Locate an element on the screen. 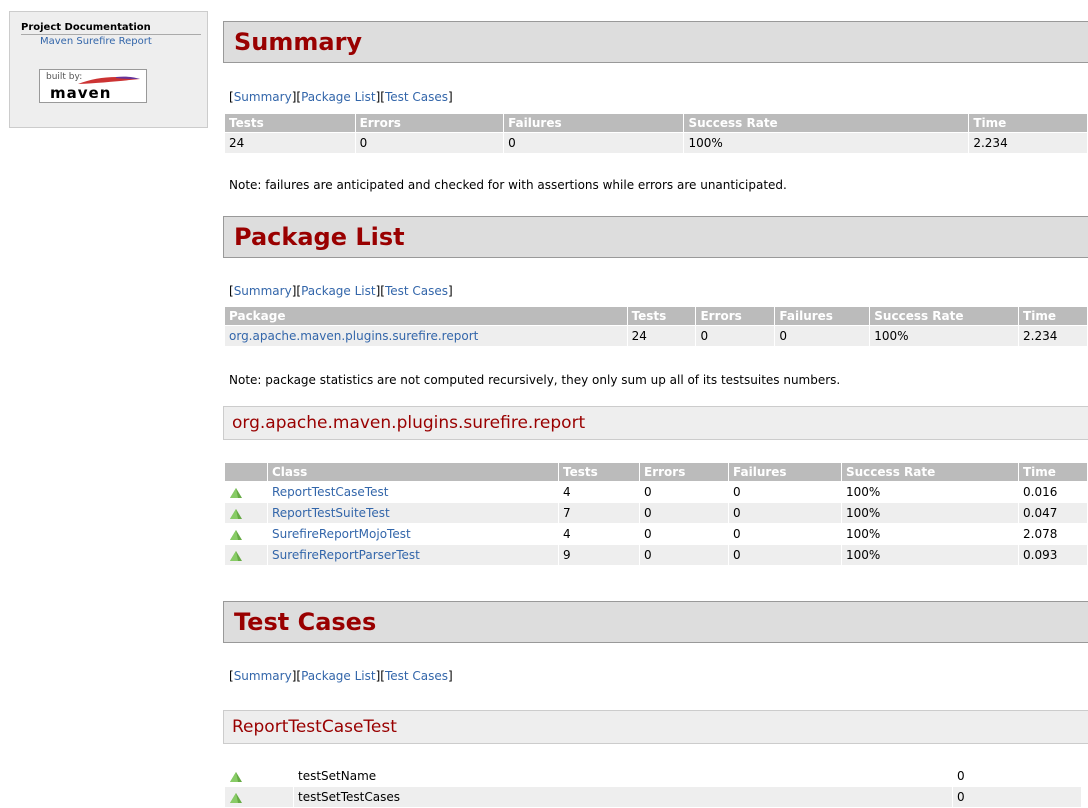  built-by-maven-badge: built by: maven is located at coordinates (93, 86).